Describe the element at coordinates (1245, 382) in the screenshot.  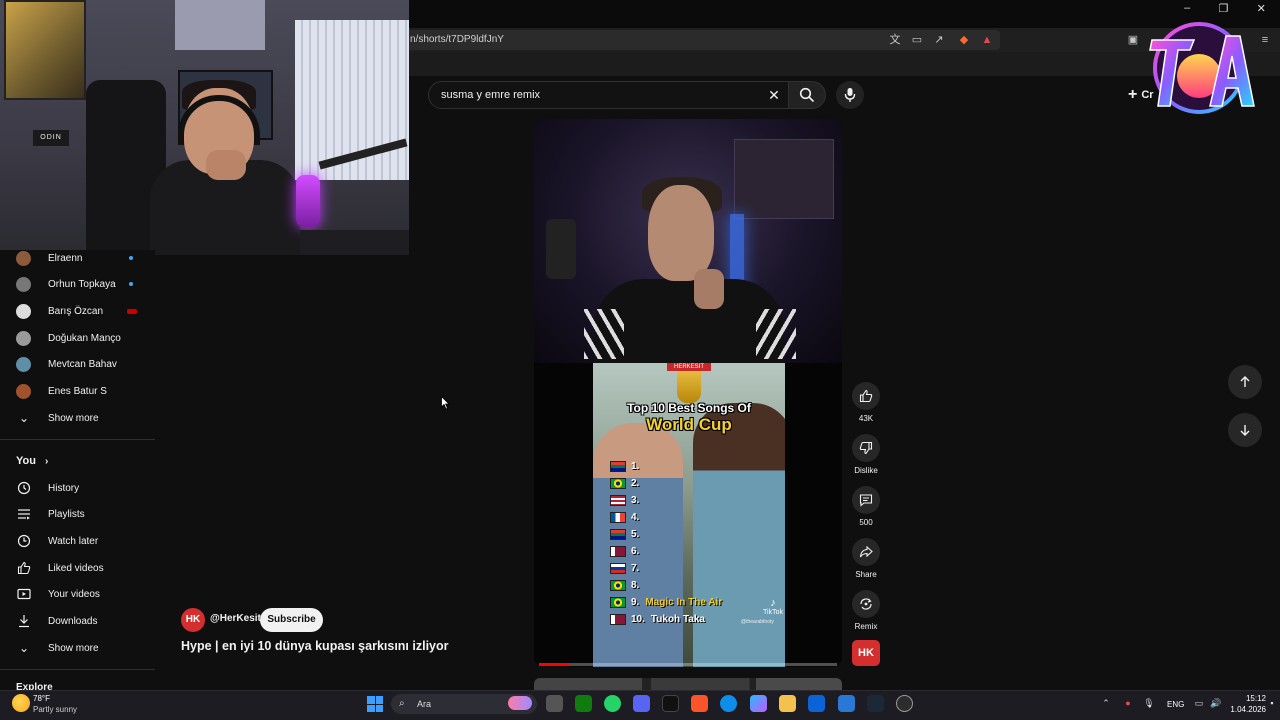
I see `previous-short-button` at that location.